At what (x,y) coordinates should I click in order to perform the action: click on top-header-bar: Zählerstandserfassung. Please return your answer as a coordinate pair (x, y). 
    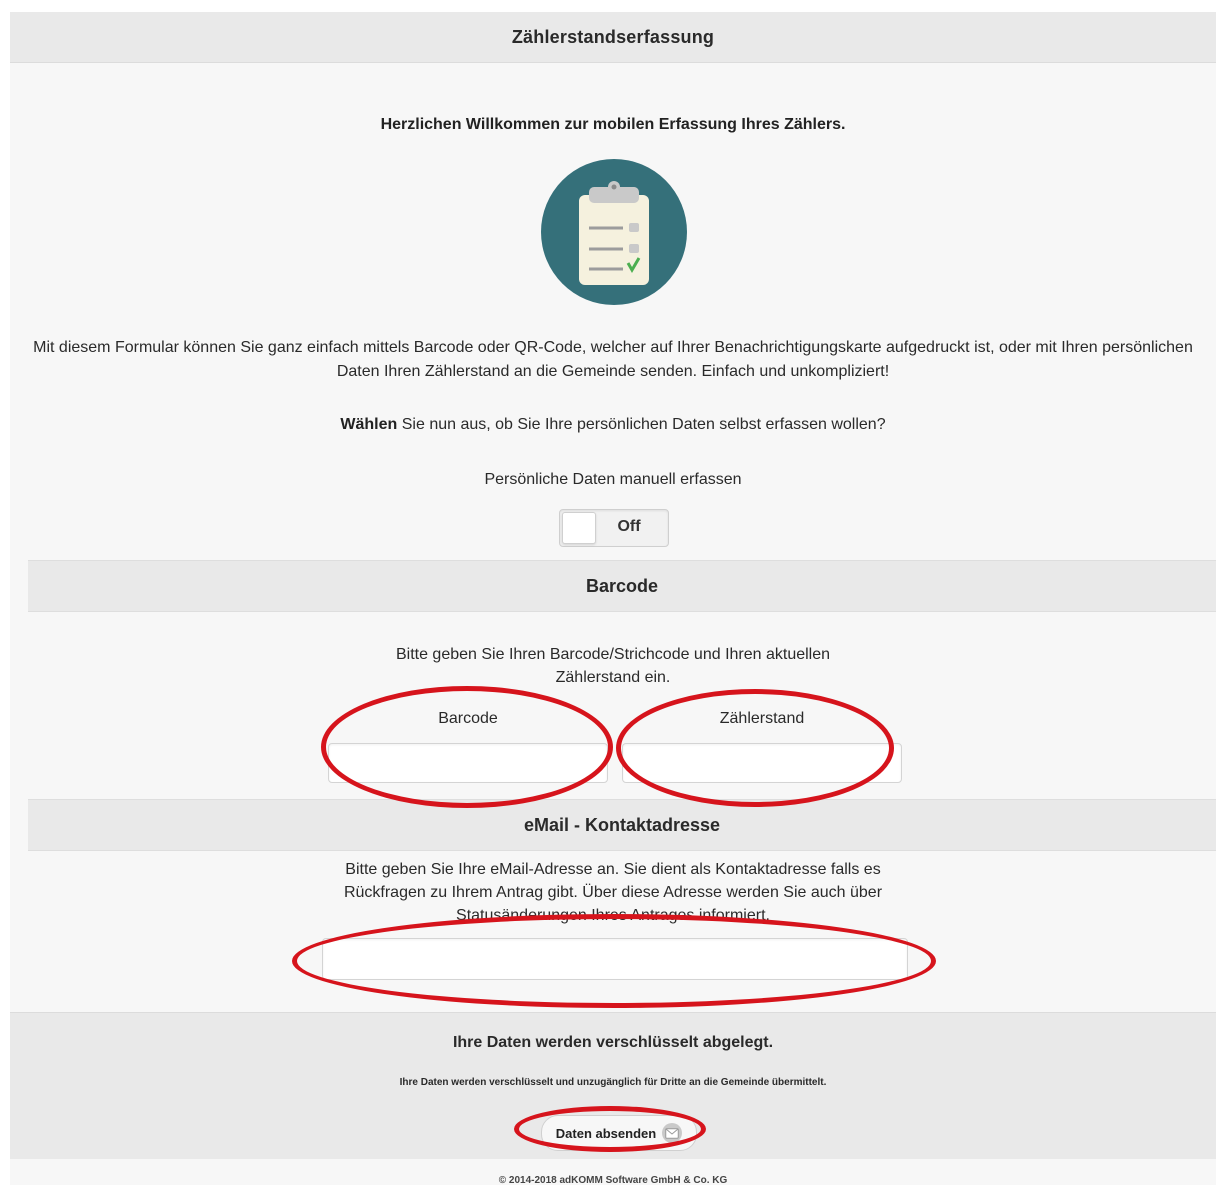
    Looking at the image, I should click on (613, 37).